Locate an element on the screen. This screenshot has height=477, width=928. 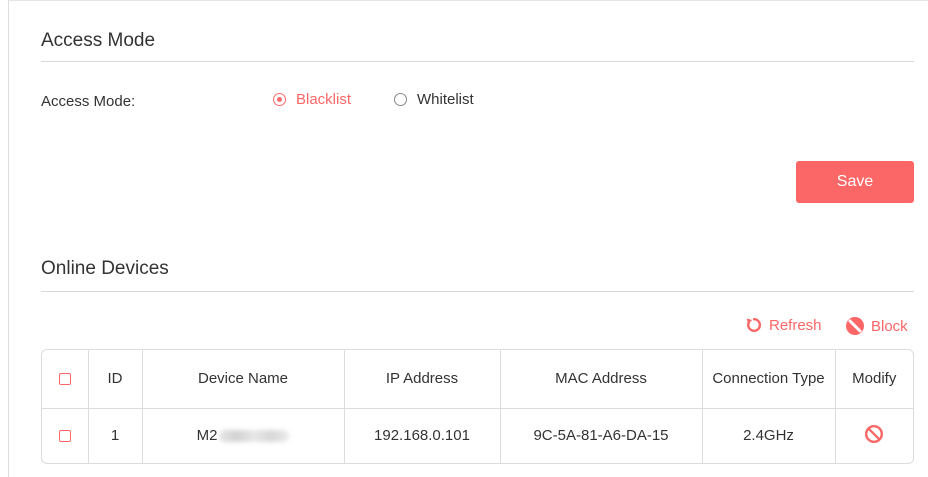
row-device-name-cell: M2 is located at coordinates (243, 435).